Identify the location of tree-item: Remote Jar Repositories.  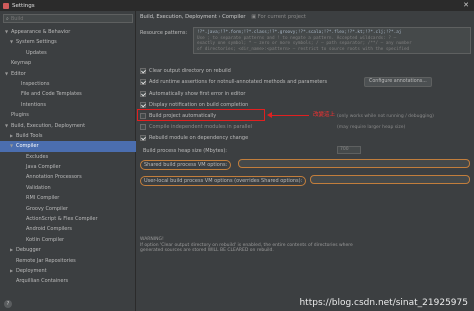
(68, 261).